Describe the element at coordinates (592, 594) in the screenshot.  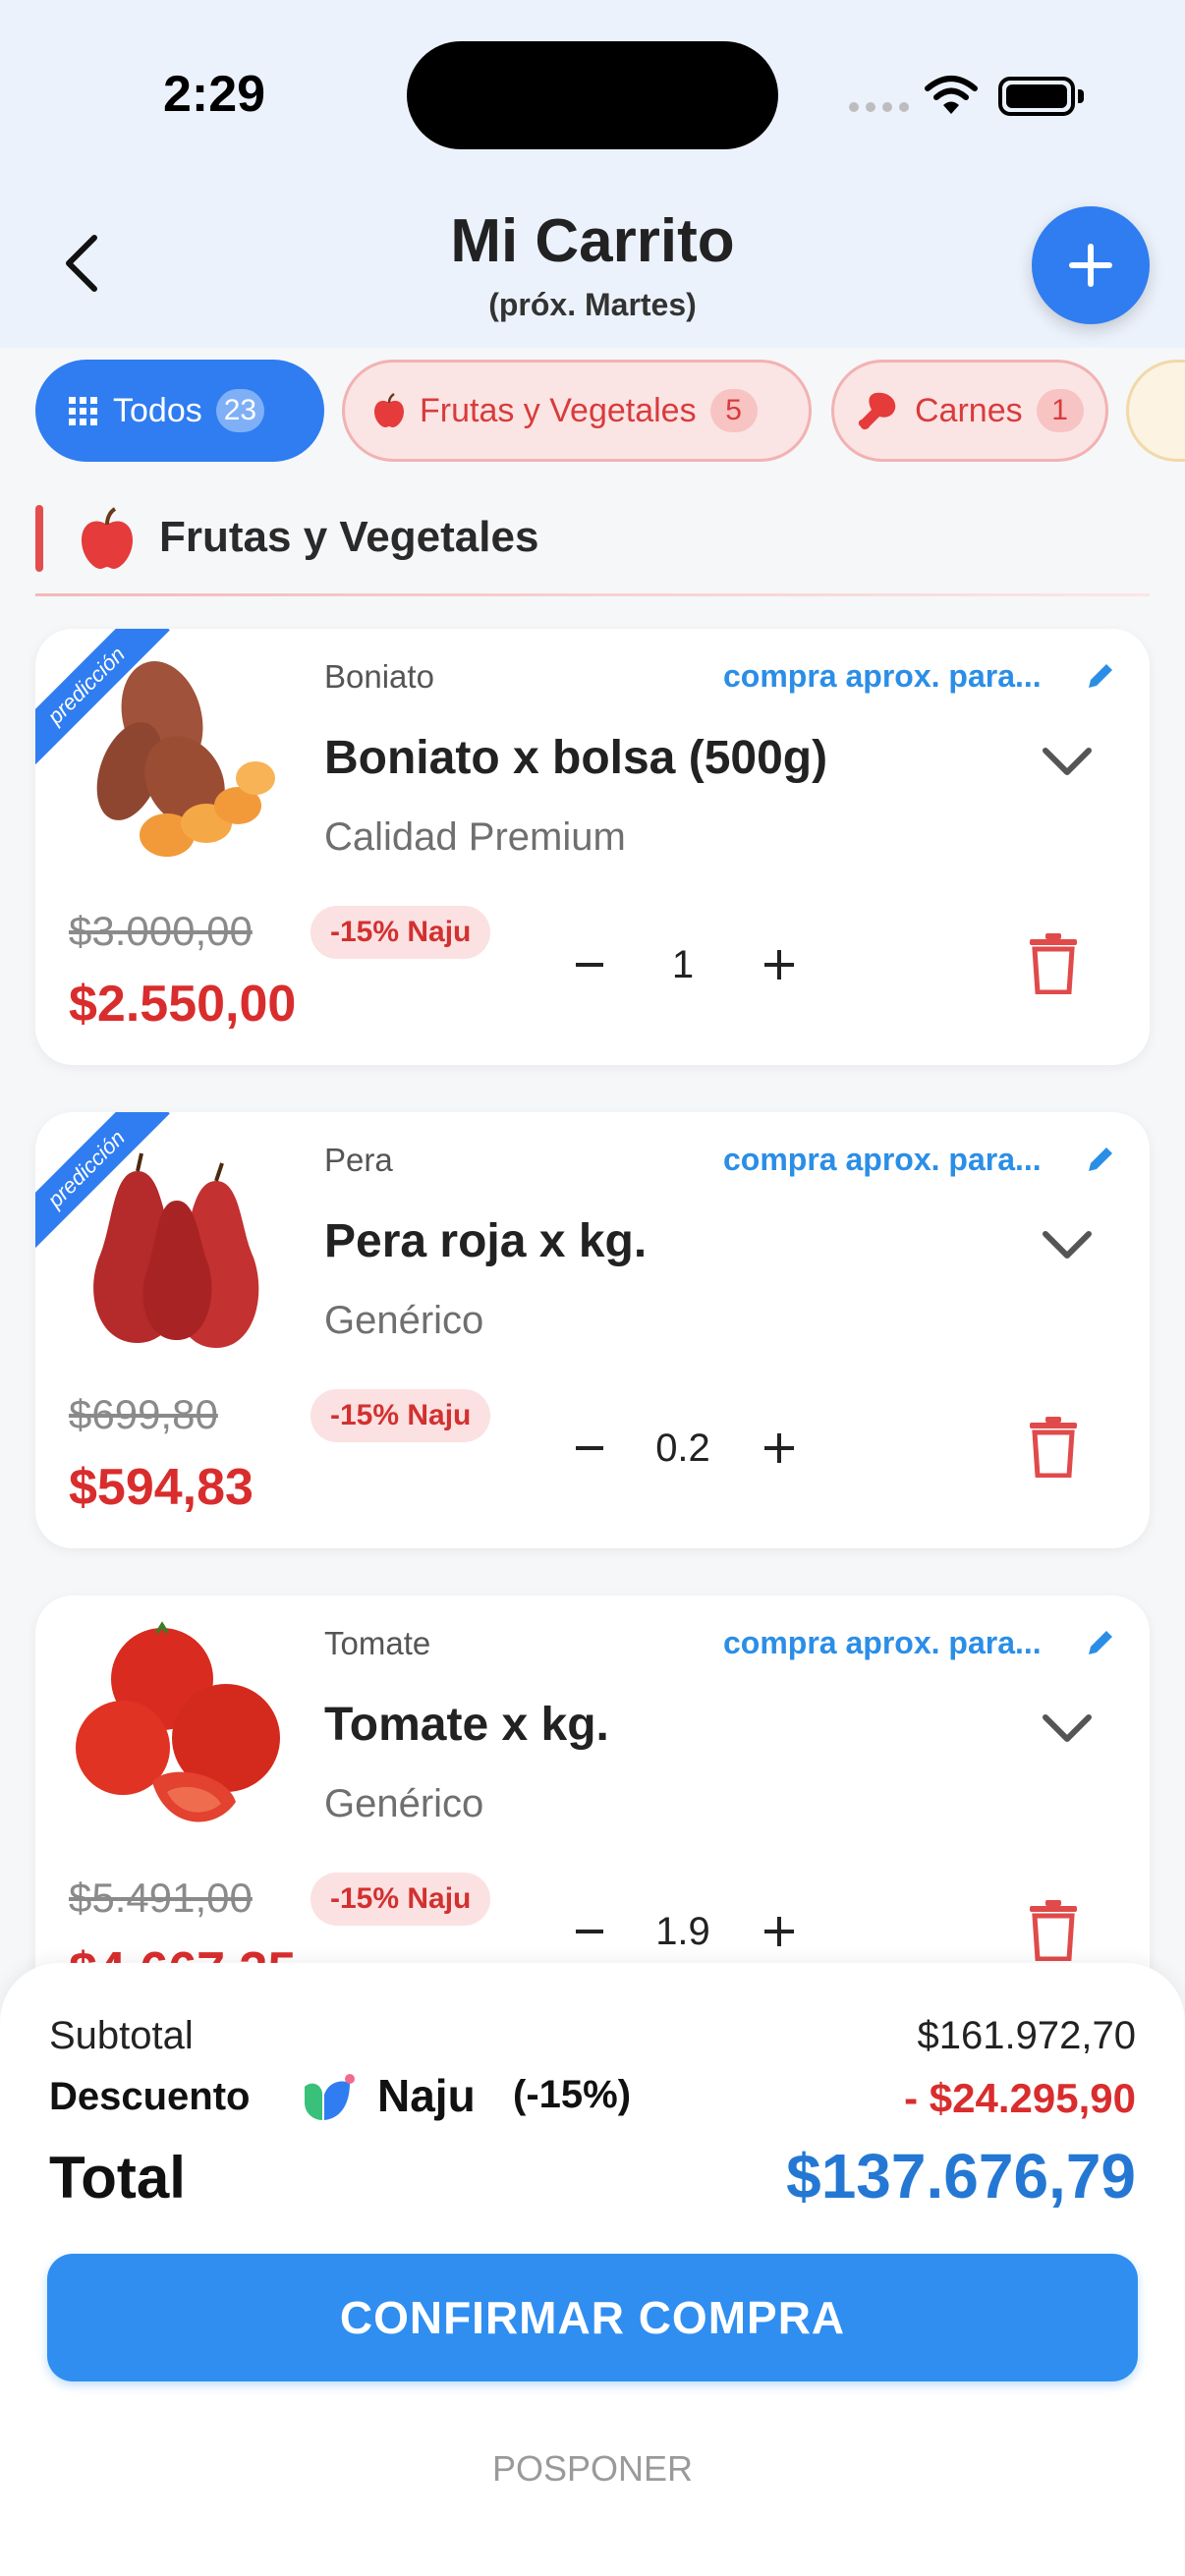
I see `section-divider` at that location.